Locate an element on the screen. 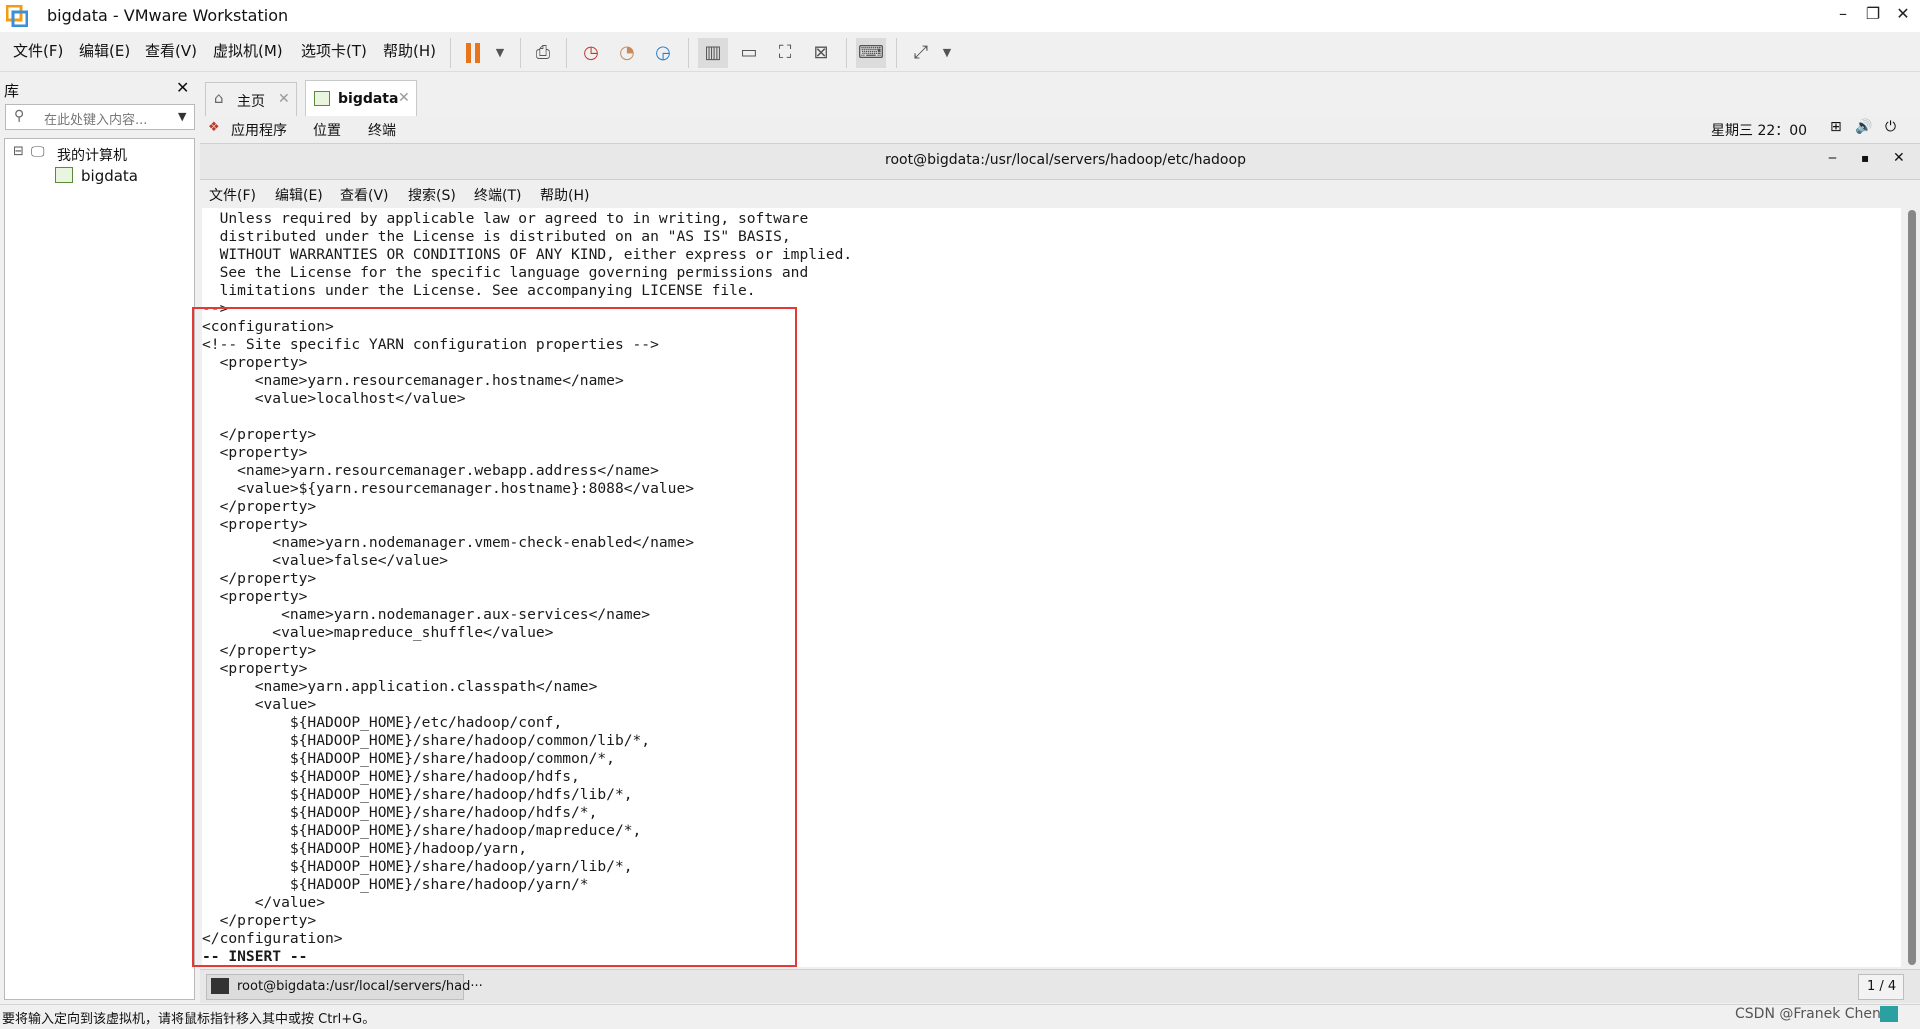  terminal-maximize-icon: ▪ is located at coordinates (1865, 158).